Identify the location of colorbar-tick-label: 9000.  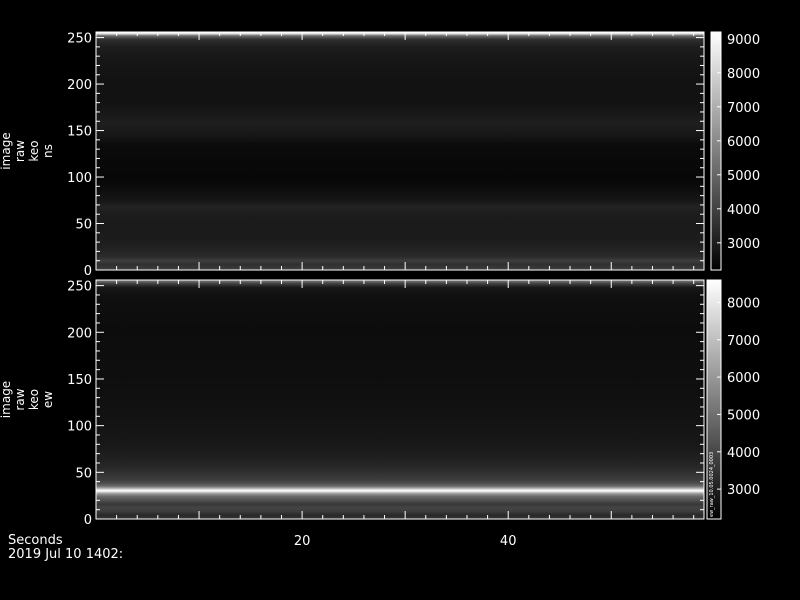
(743, 40).